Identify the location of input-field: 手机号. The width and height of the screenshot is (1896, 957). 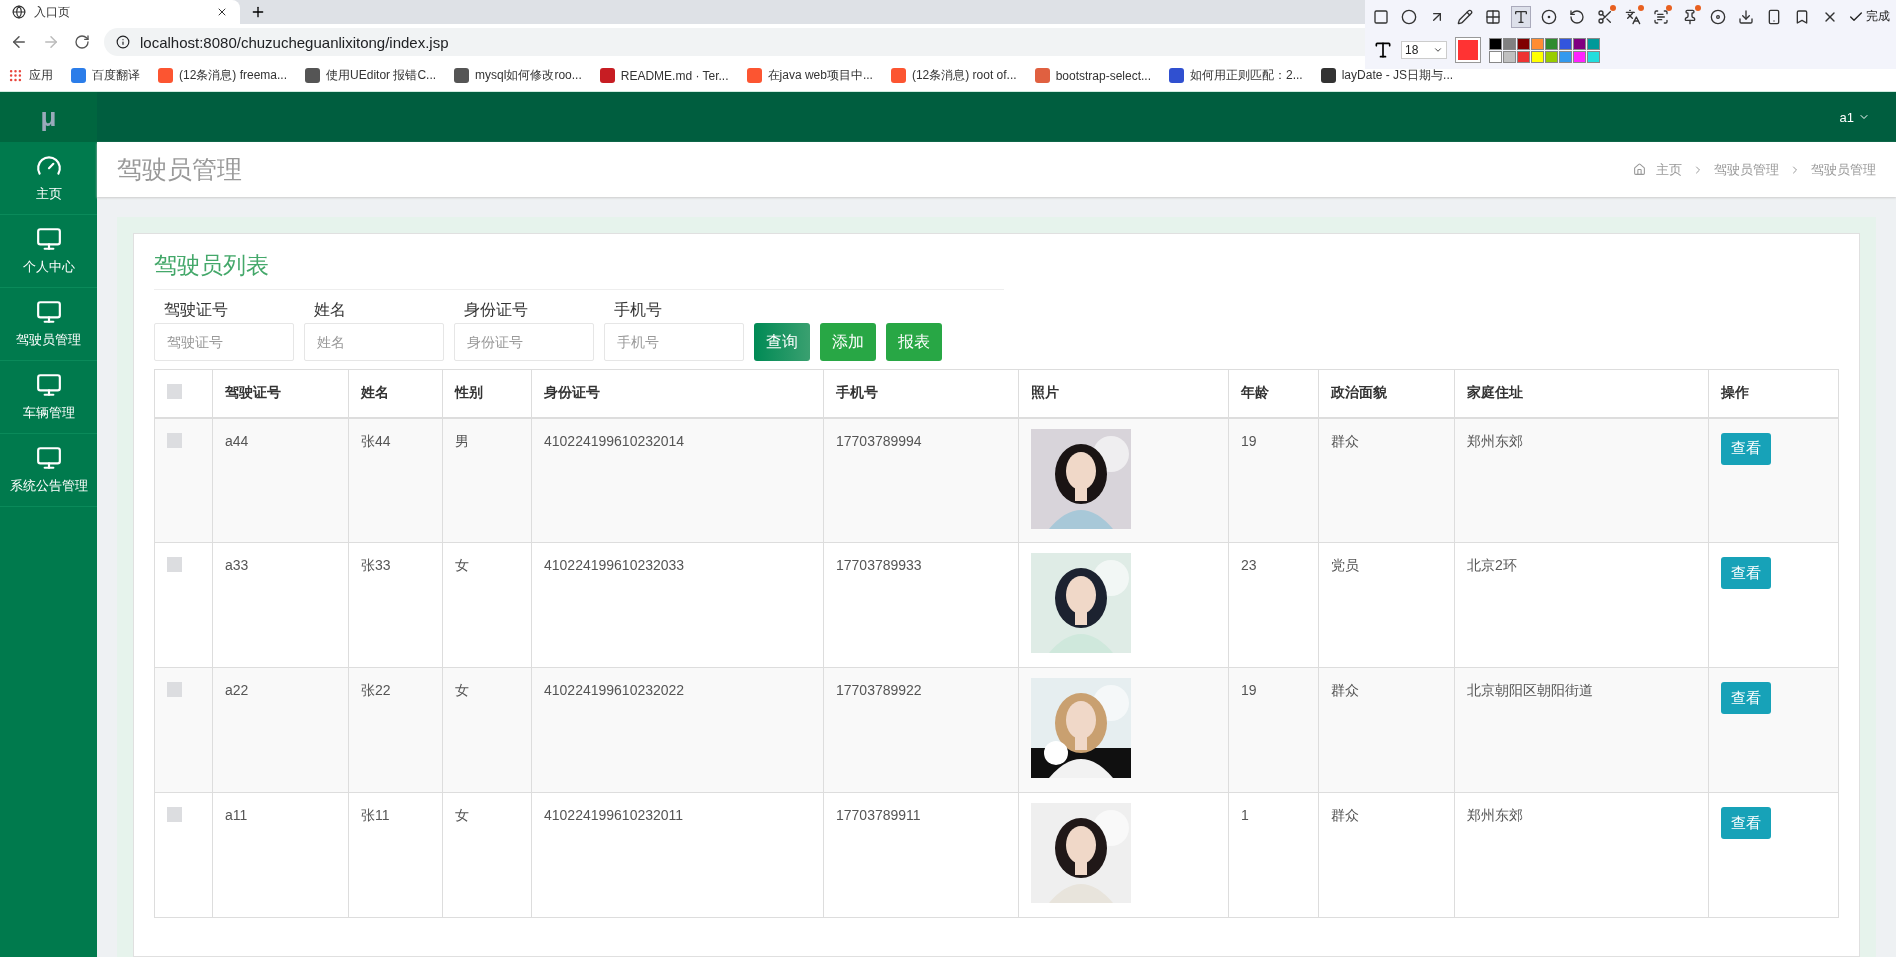
(674, 342).